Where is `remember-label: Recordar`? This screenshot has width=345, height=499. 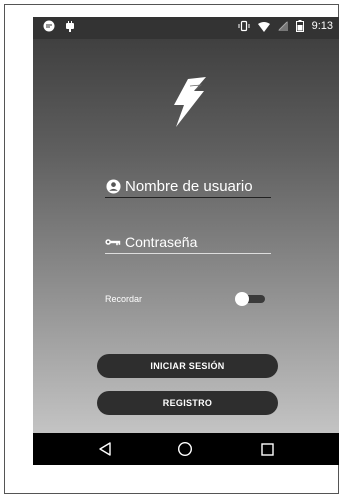
remember-label: Recordar is located at coordinates (124, 299).